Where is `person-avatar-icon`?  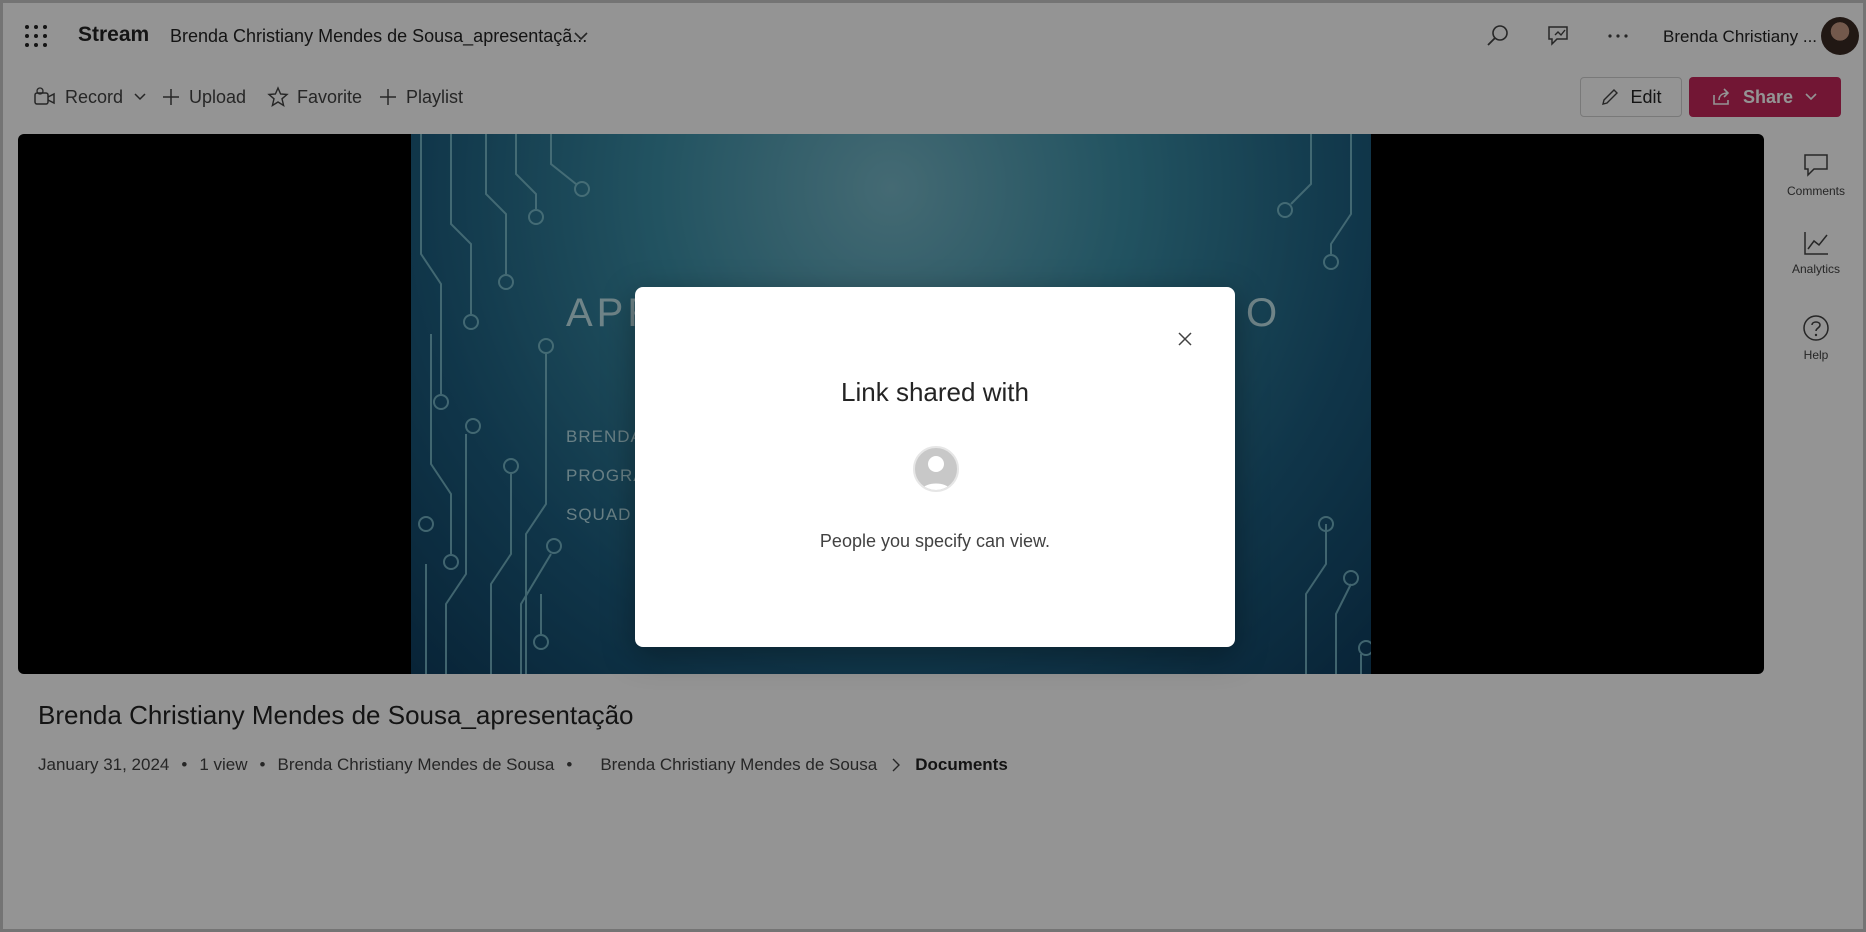 person-avatar-icon is located at coordinates (936, 469).